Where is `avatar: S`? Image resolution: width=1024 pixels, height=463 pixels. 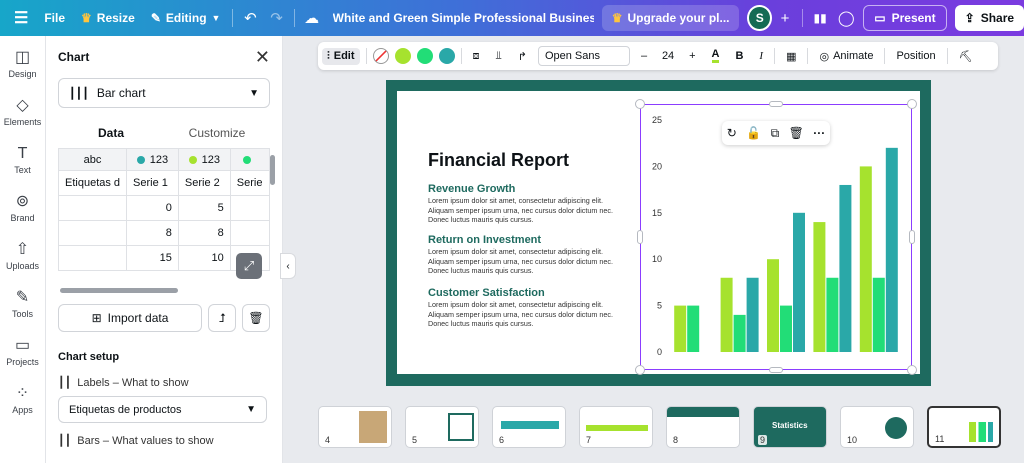 avatar: S is located at coordinates (759, 18).